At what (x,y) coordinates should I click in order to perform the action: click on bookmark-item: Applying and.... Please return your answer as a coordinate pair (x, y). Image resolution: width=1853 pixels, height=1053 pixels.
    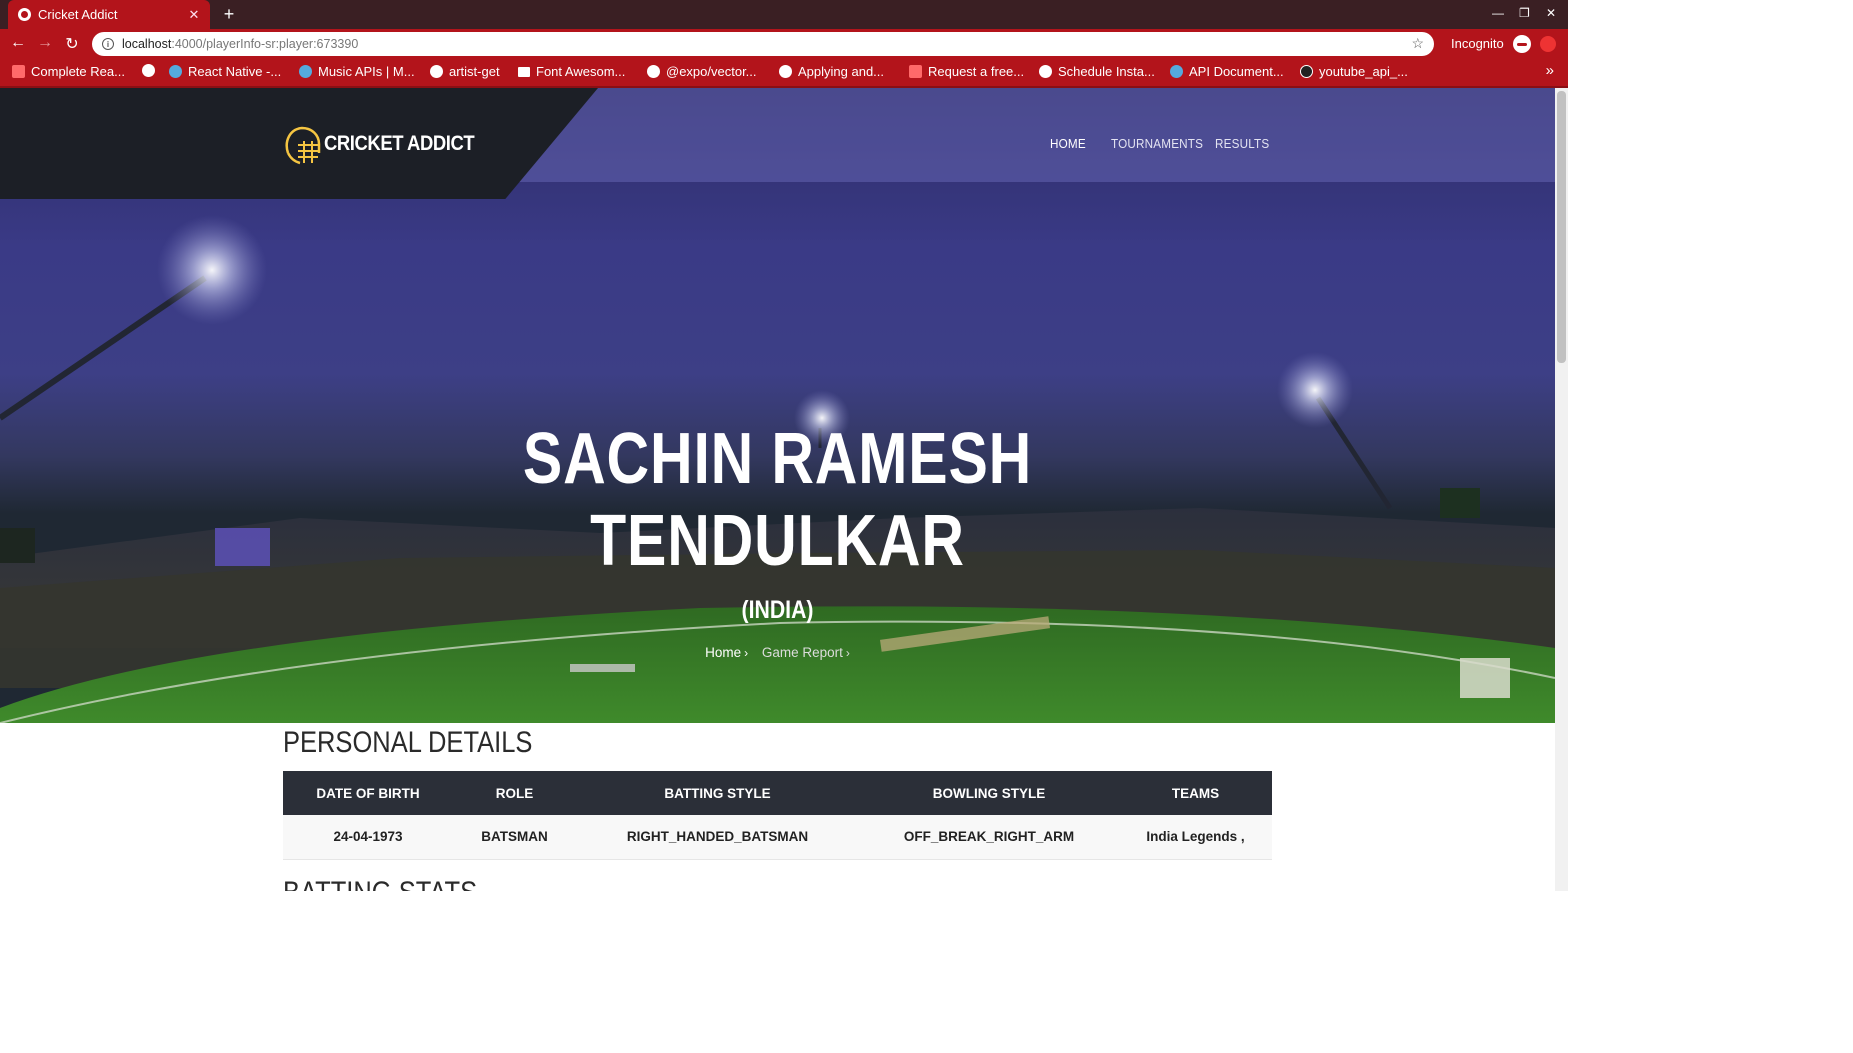
    Looking at the image, I should click on (831, 71).